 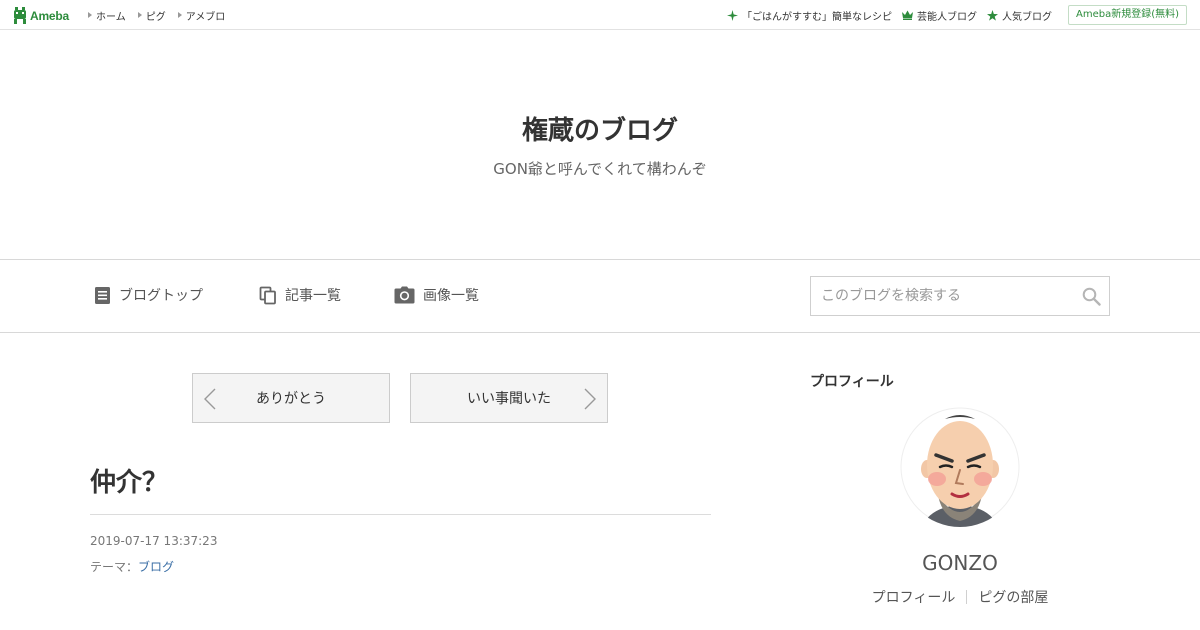 I want to click on recipe-link-label: 「ごはんがすすむ」簡単なレシピ, so click(x=816, y=17).